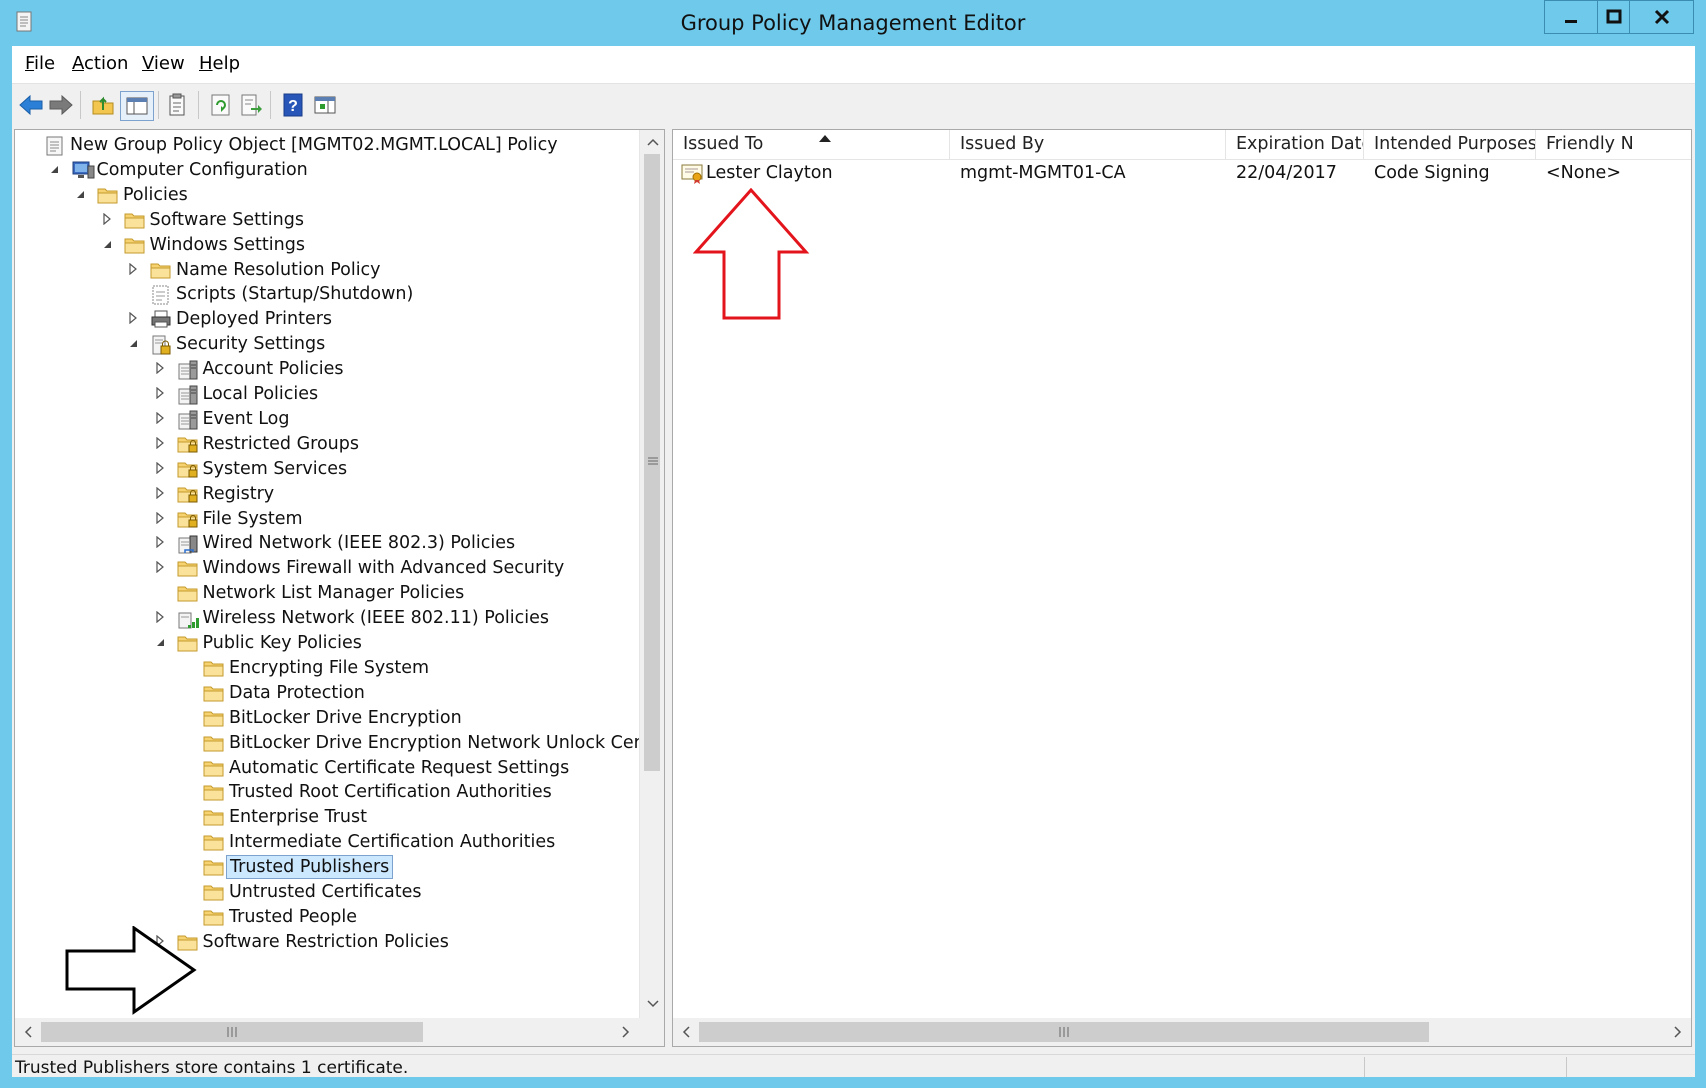 The width and height of the screenshot is (1706, 1088). I want to click on tree-item: Registry, so click(327, 494).